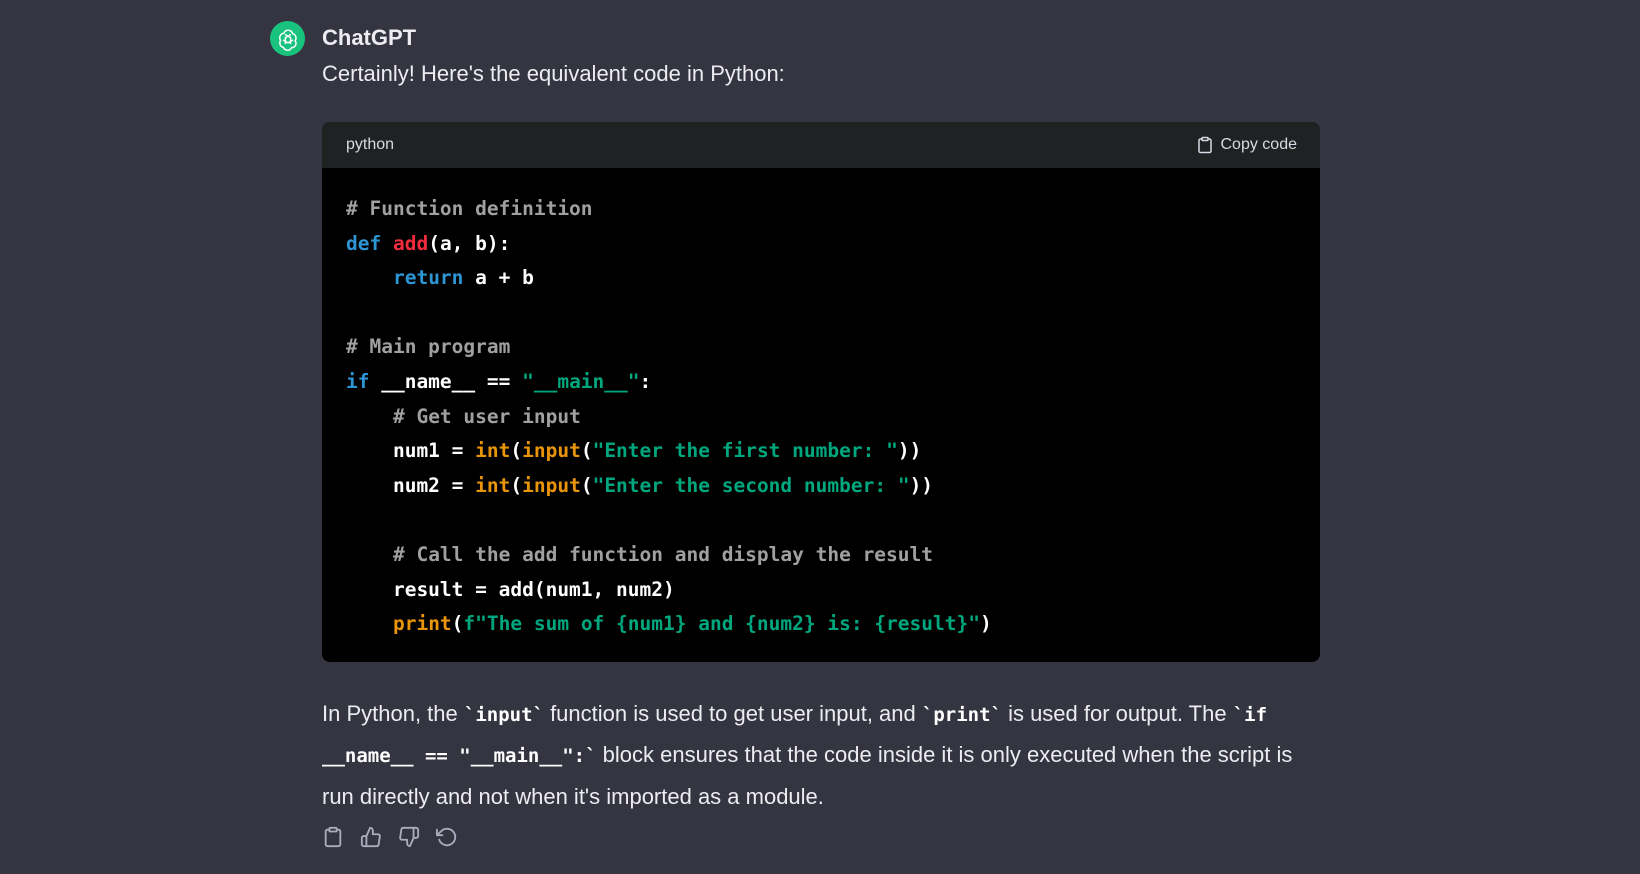 This screenshot has width=1640, height=874. Describe the element at coordinates (370, 144) in the screenshot. I see `code-language-label: python` at that location.